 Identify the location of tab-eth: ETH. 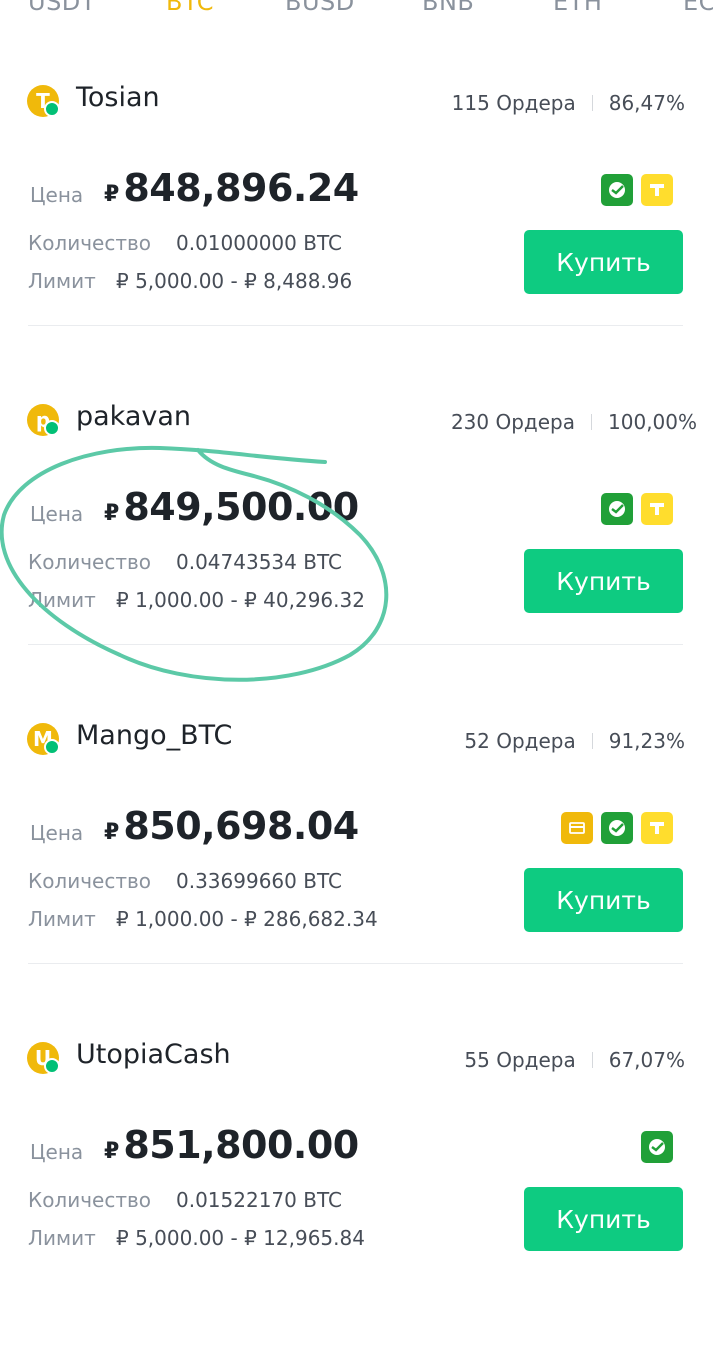
(577, 8).